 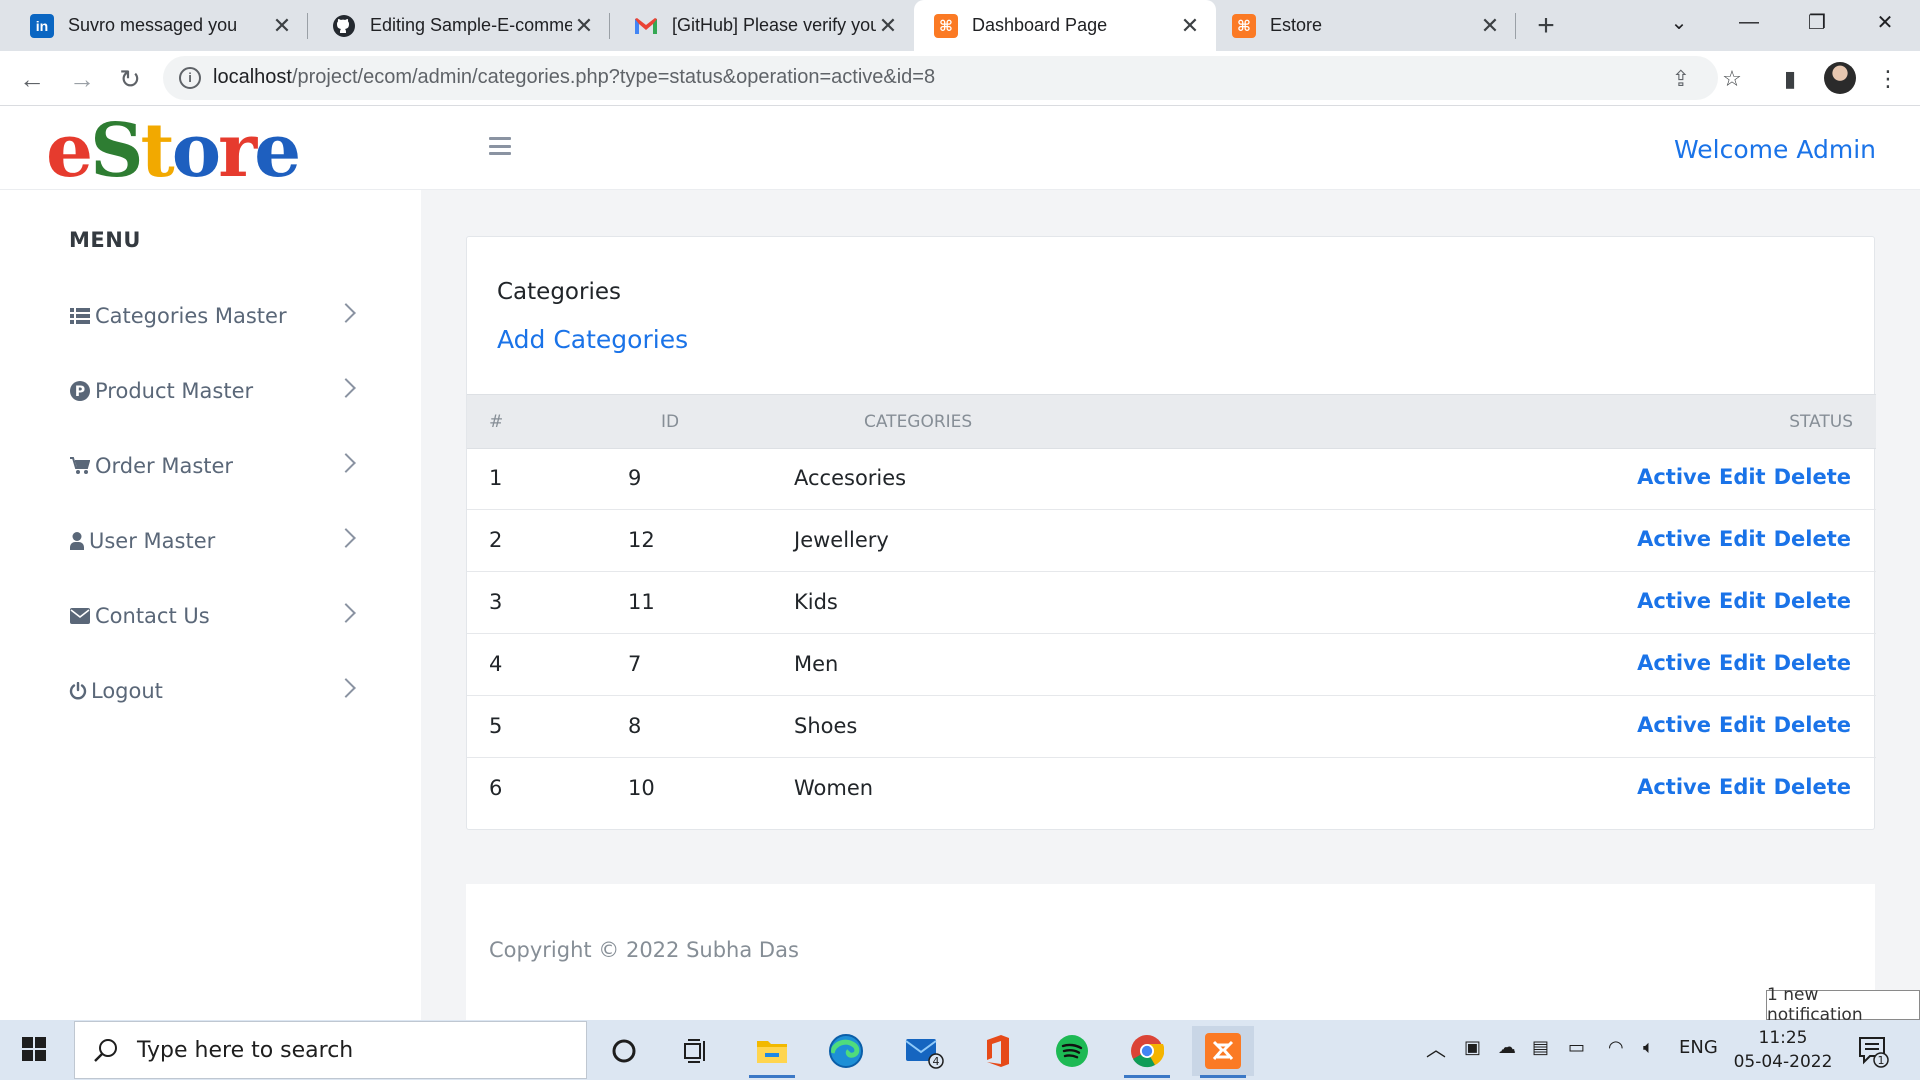 What do you see at coordinates (635, 478) in the screenshot?
I see `cell-id: 9` at bounding box center [635, 478].